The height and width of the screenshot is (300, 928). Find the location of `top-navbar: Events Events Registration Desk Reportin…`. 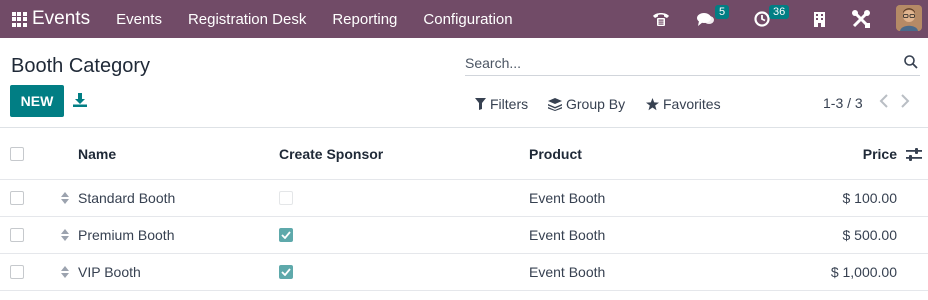

top-navbar: Events Events Registration Desk Reportin… is located at coordinates (464, 19).